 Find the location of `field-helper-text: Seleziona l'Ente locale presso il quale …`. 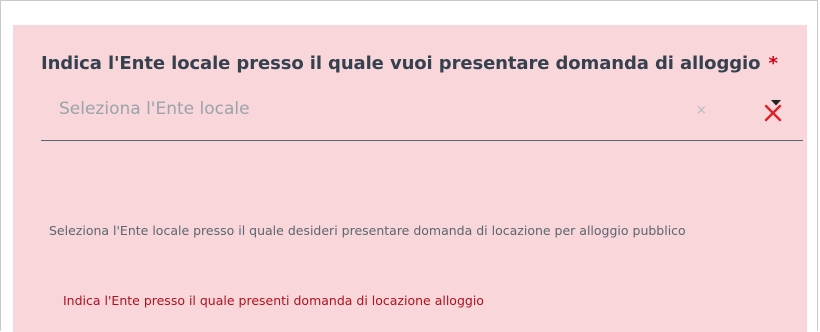

field-helper-text: Seleziona l'Ente locale presso il quale … is located at coordinates (367, 230).